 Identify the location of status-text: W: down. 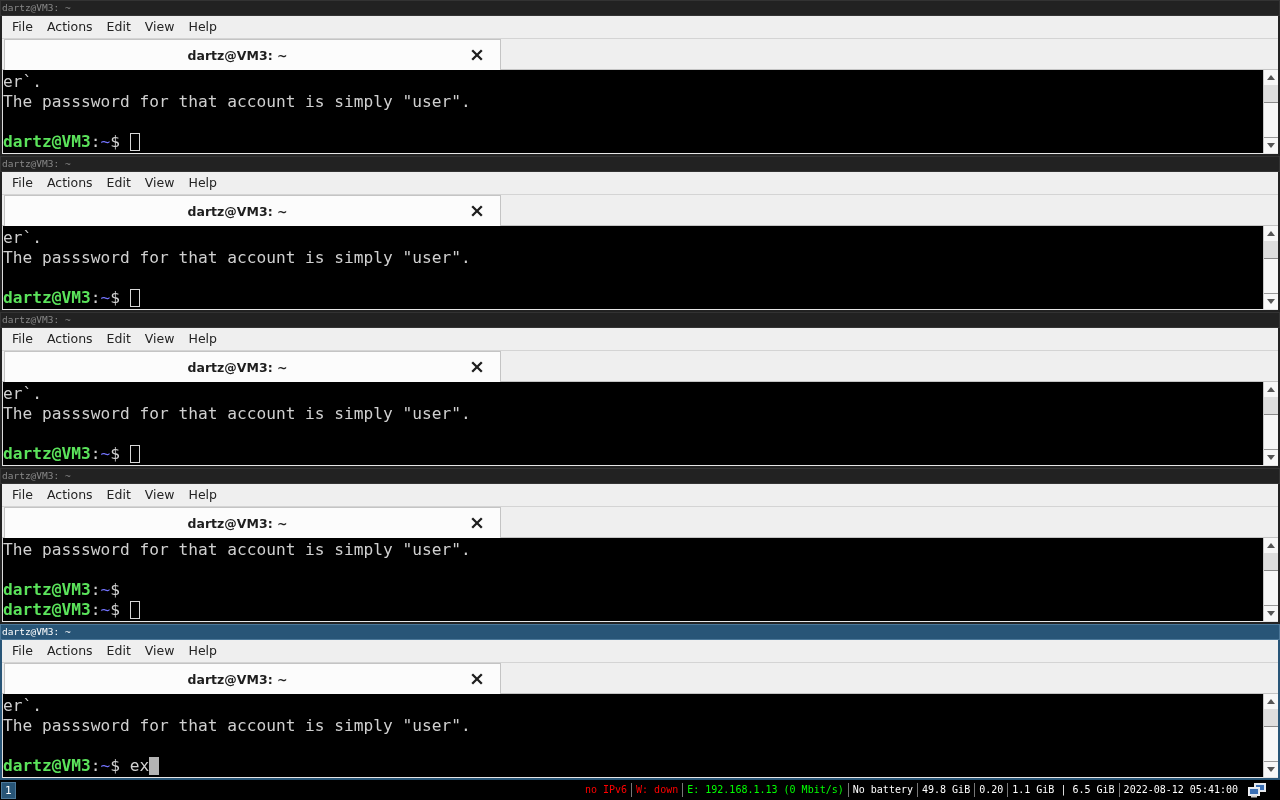
(657, 790).